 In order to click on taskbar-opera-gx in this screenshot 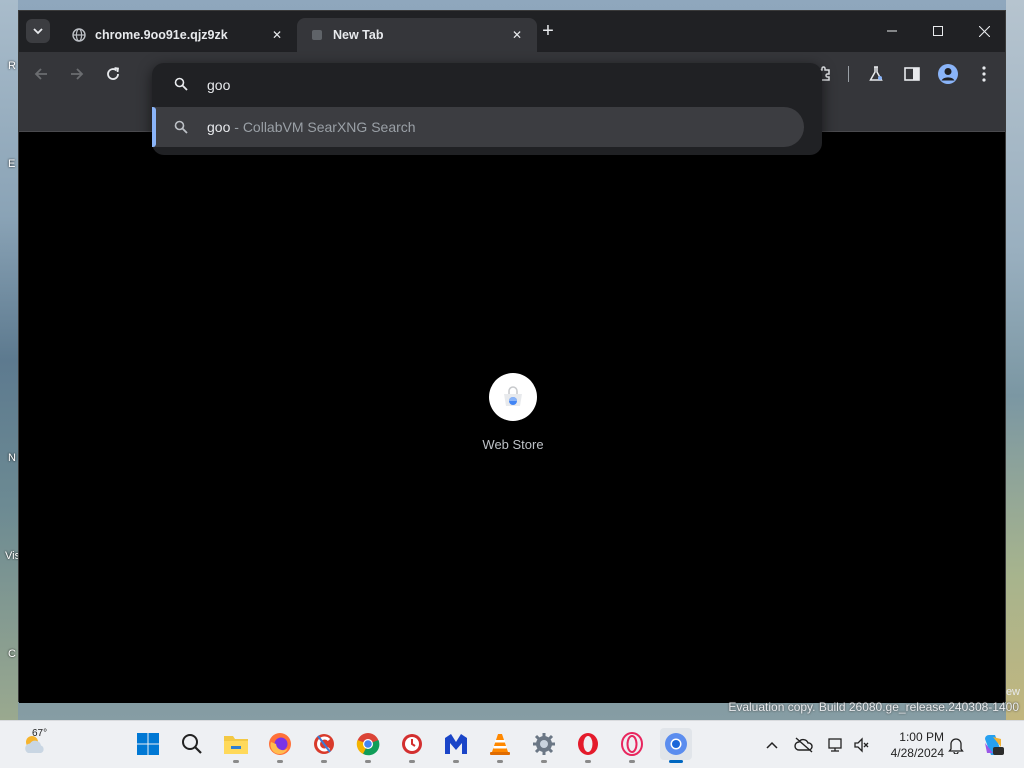, I will do `click(632, 745)`.